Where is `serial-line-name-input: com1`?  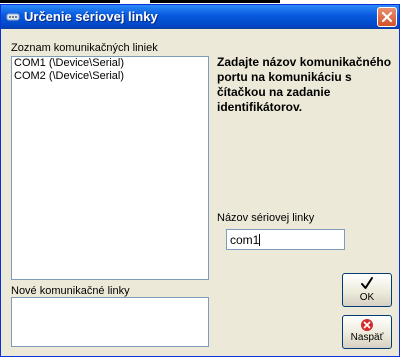
serial-line-name-input: com1 is located at coordinates (285, 239).